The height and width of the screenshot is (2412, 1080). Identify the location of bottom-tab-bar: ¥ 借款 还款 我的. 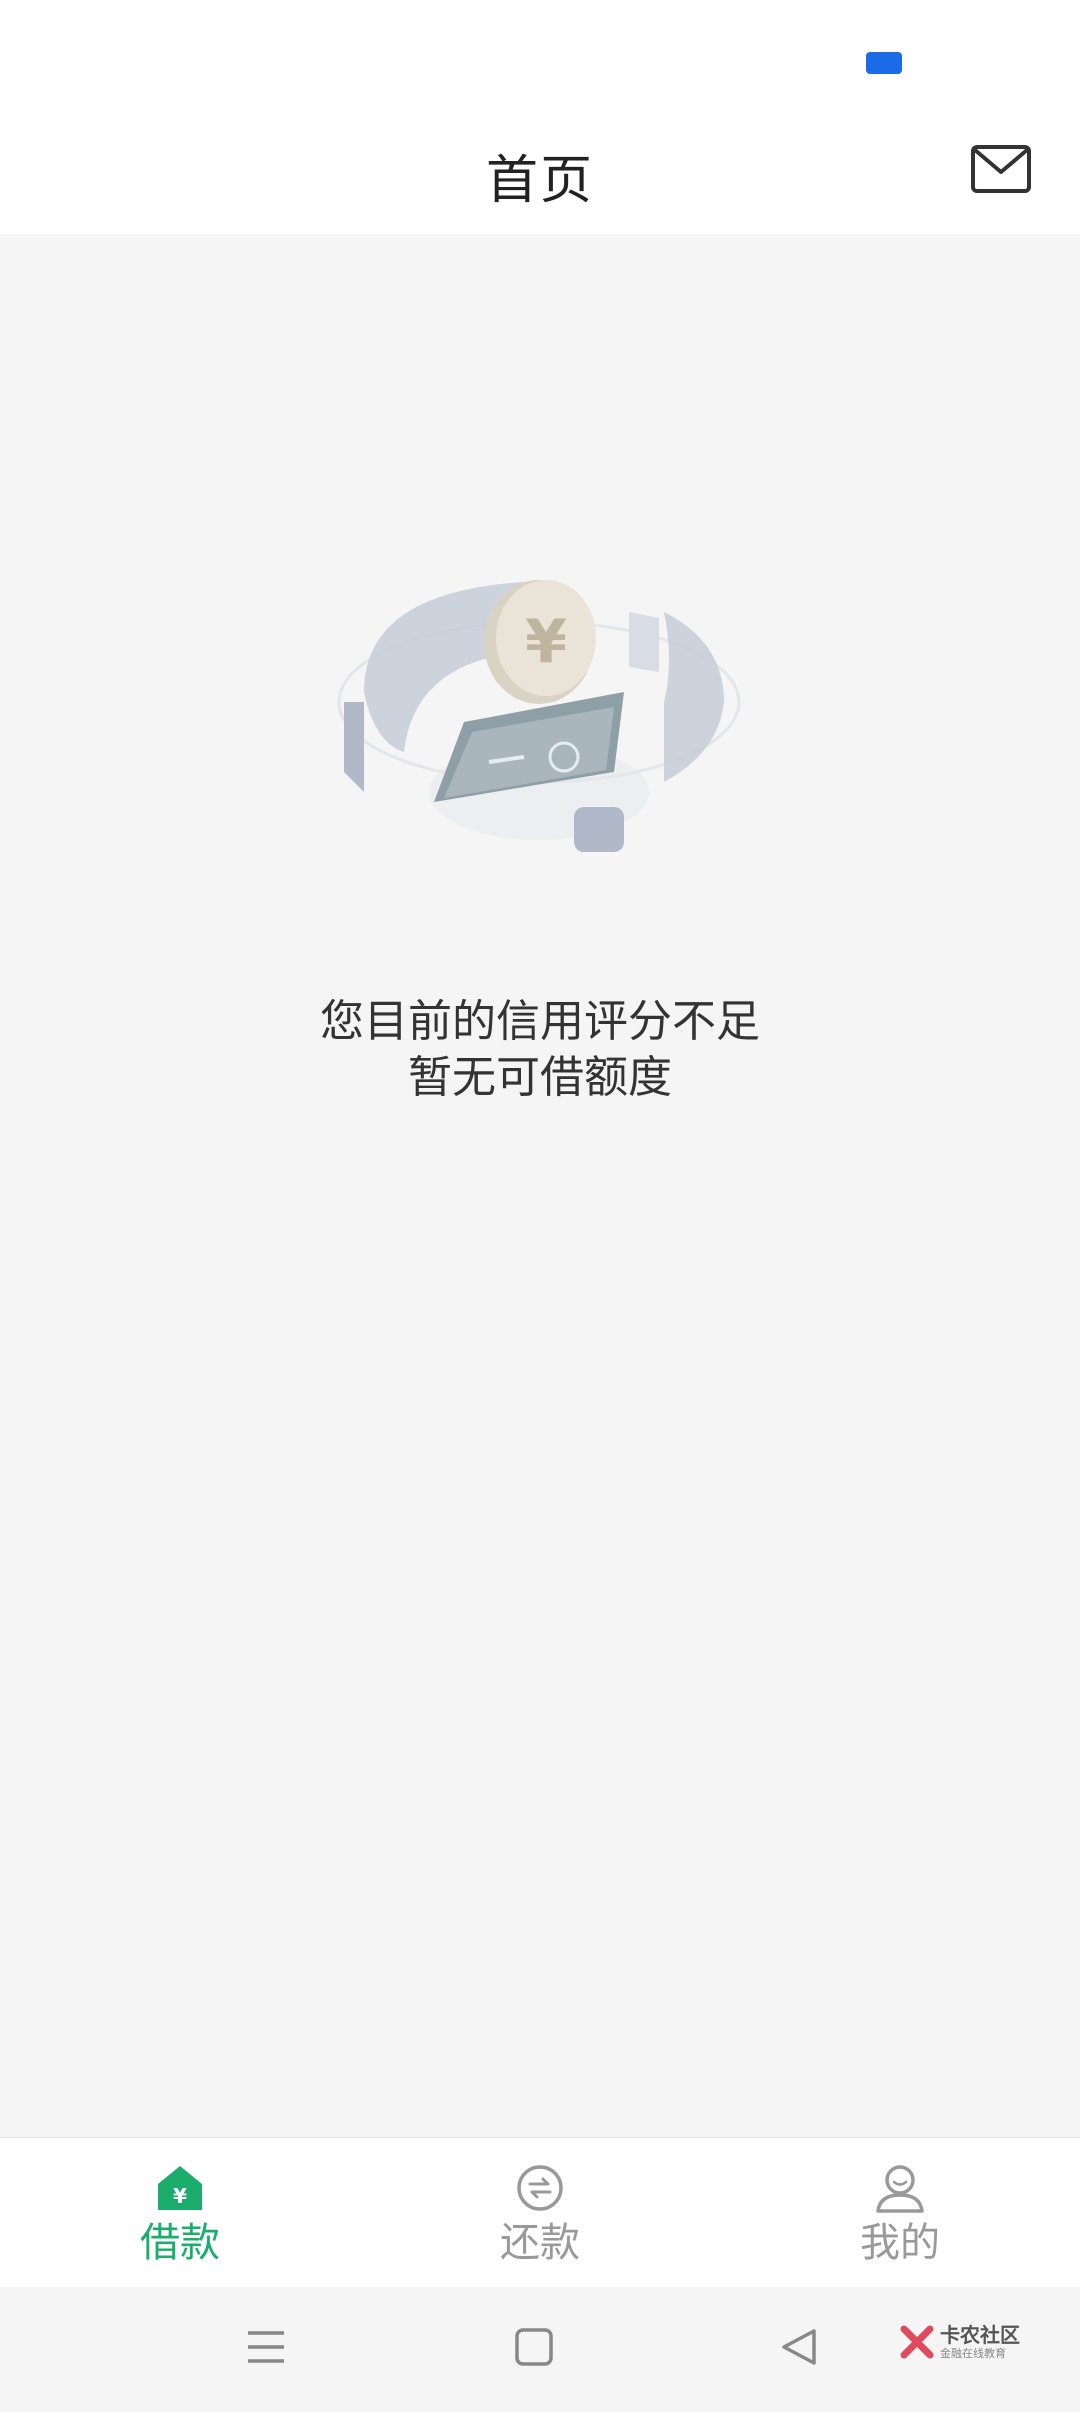
(540, 2212).